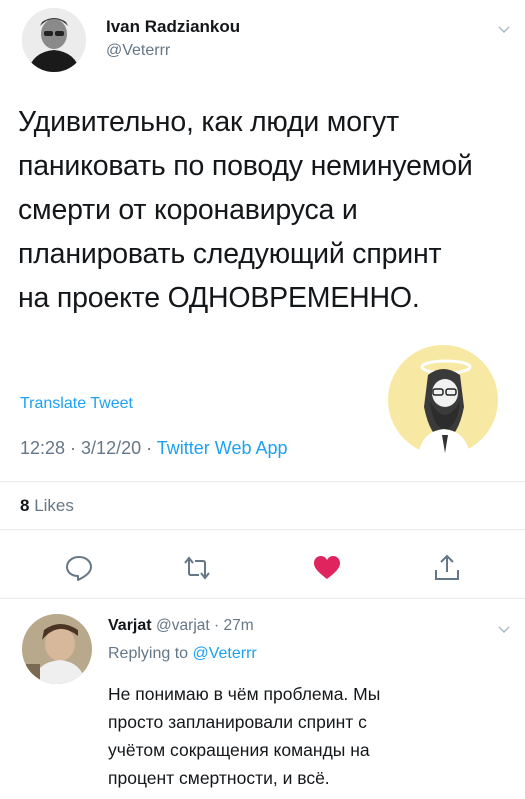  I want to click on reply-header: Varjat @varjat · 27m, so click(181, 626).